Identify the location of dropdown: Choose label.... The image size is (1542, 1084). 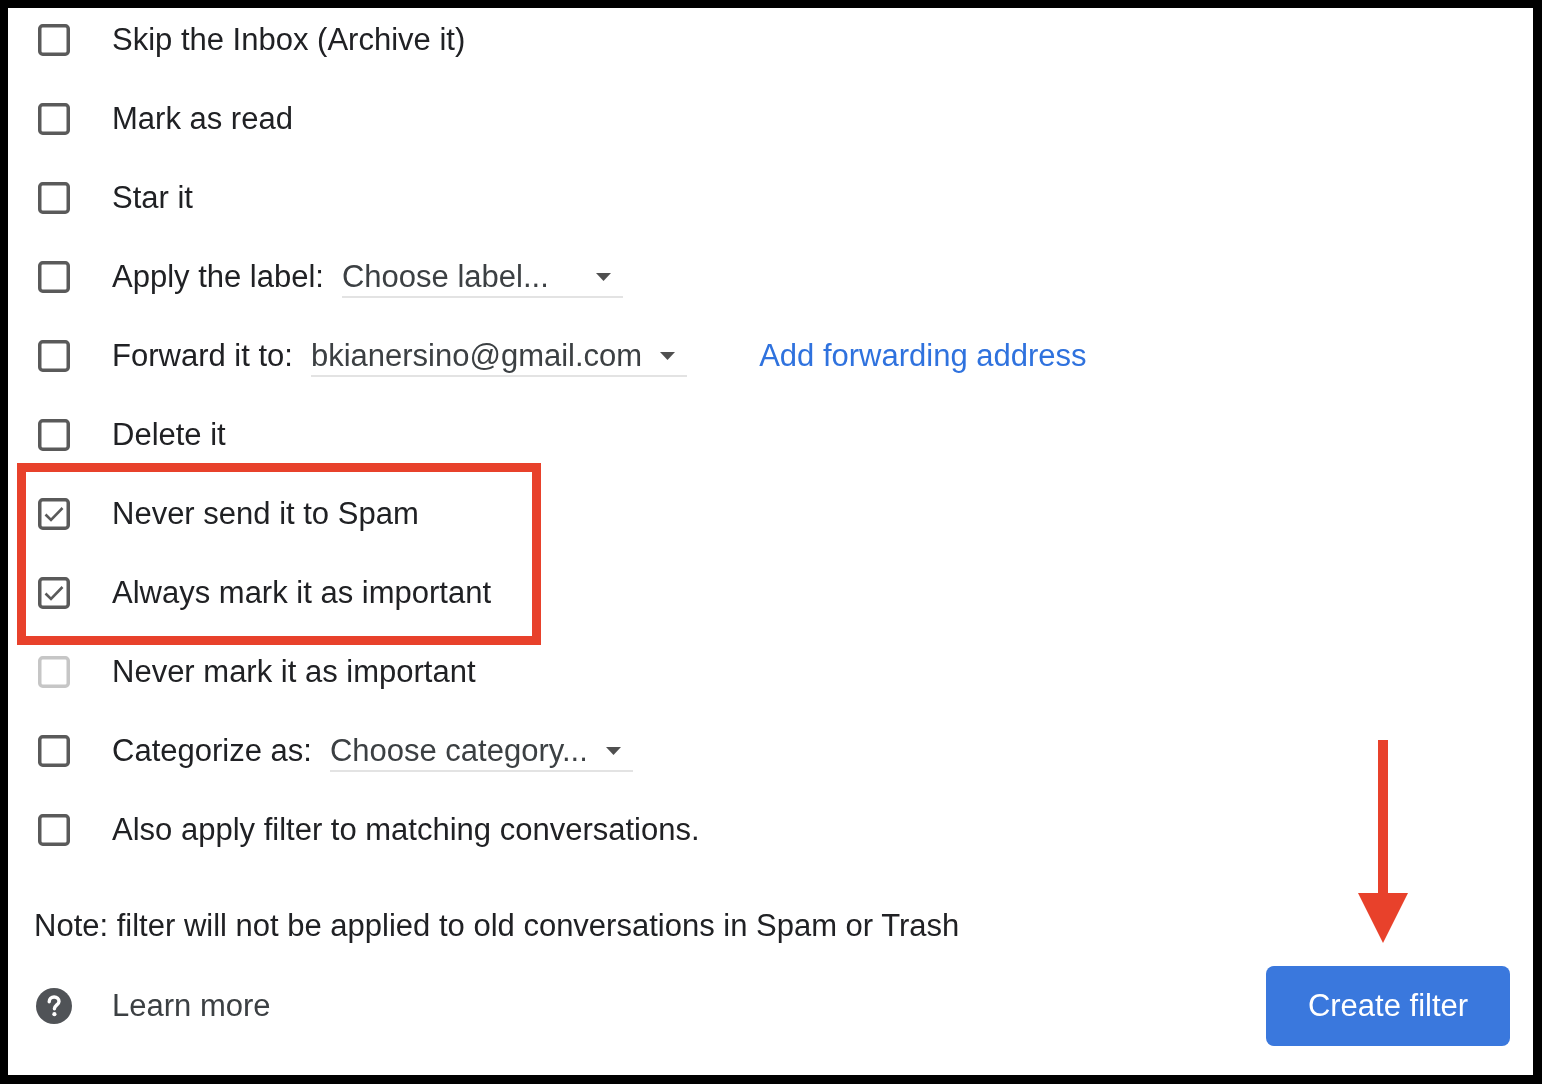
(482, 277).